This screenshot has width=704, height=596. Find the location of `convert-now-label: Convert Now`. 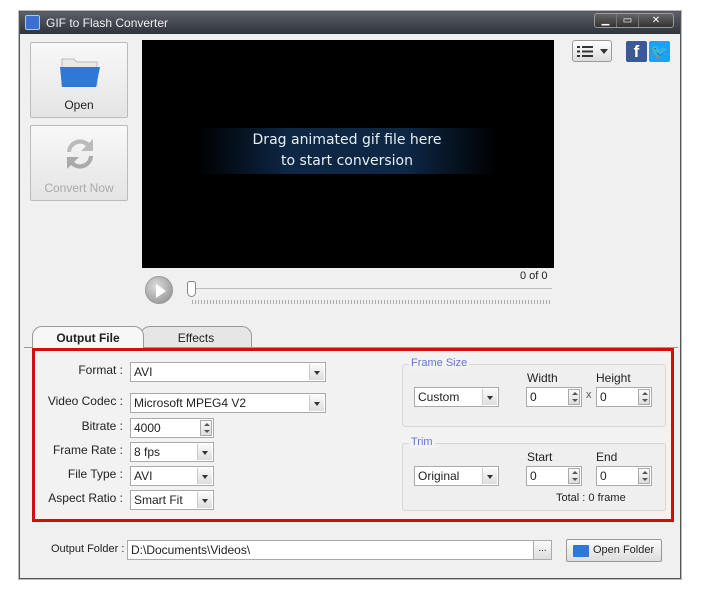

convert-now-label: Convert Now is located at coordinates (79, 188).